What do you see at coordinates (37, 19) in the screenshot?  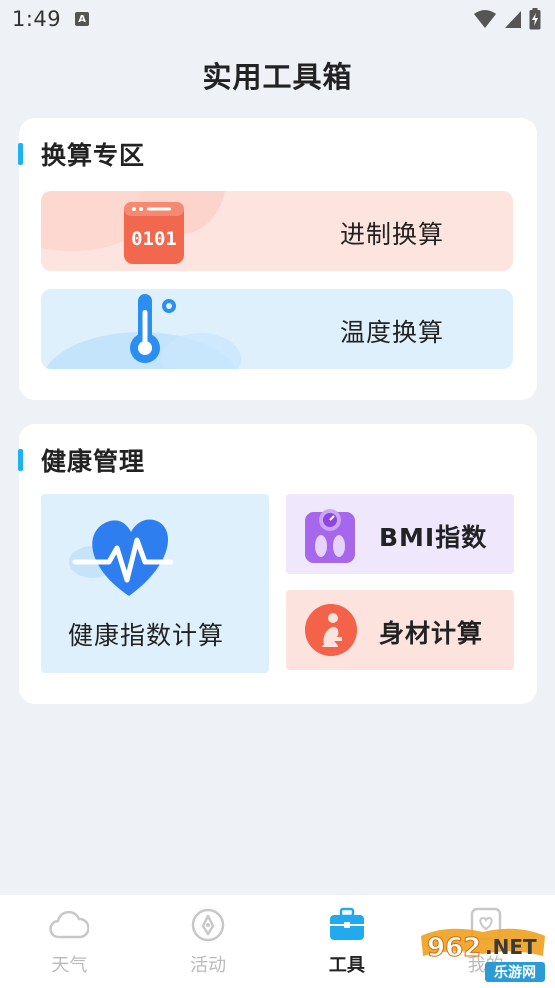 I see `status-time: 1:49` at bounding box center [37, 19].